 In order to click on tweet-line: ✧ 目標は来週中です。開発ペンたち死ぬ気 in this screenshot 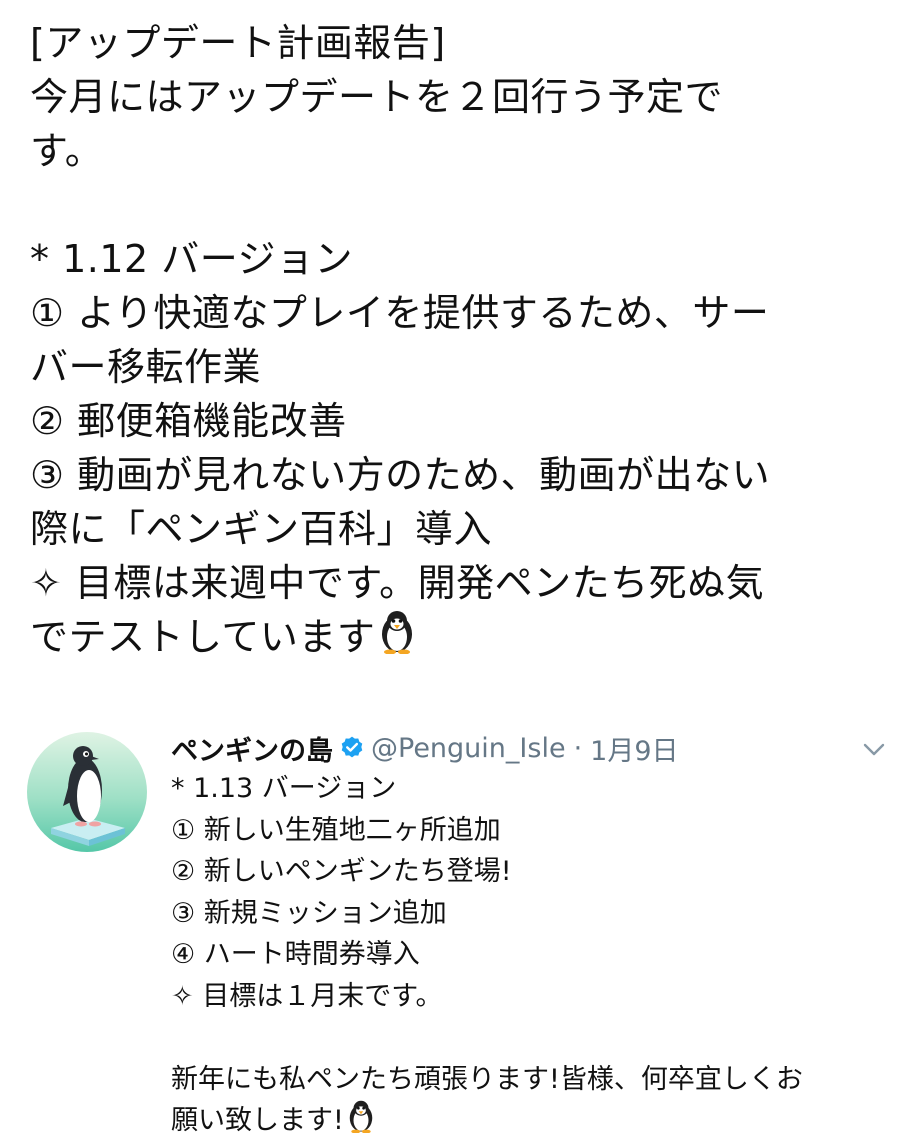, I will do `click(397, 583)`.